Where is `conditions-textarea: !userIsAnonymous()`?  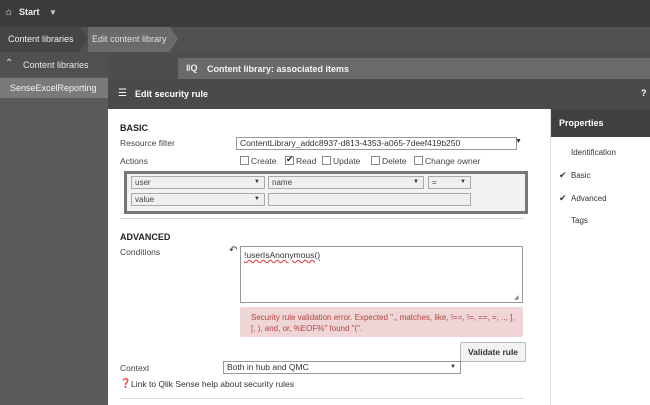
conditions-textarea: !userIsAnonymous() is located at coordinates (381, 274).